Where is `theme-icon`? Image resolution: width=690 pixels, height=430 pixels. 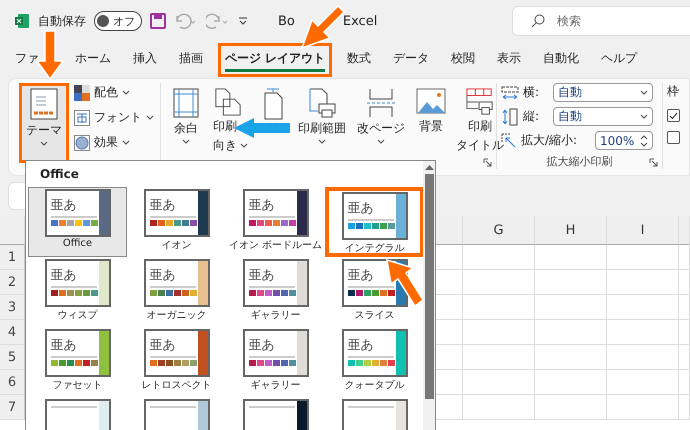
theme-icon is located at coordinates (44, 104).